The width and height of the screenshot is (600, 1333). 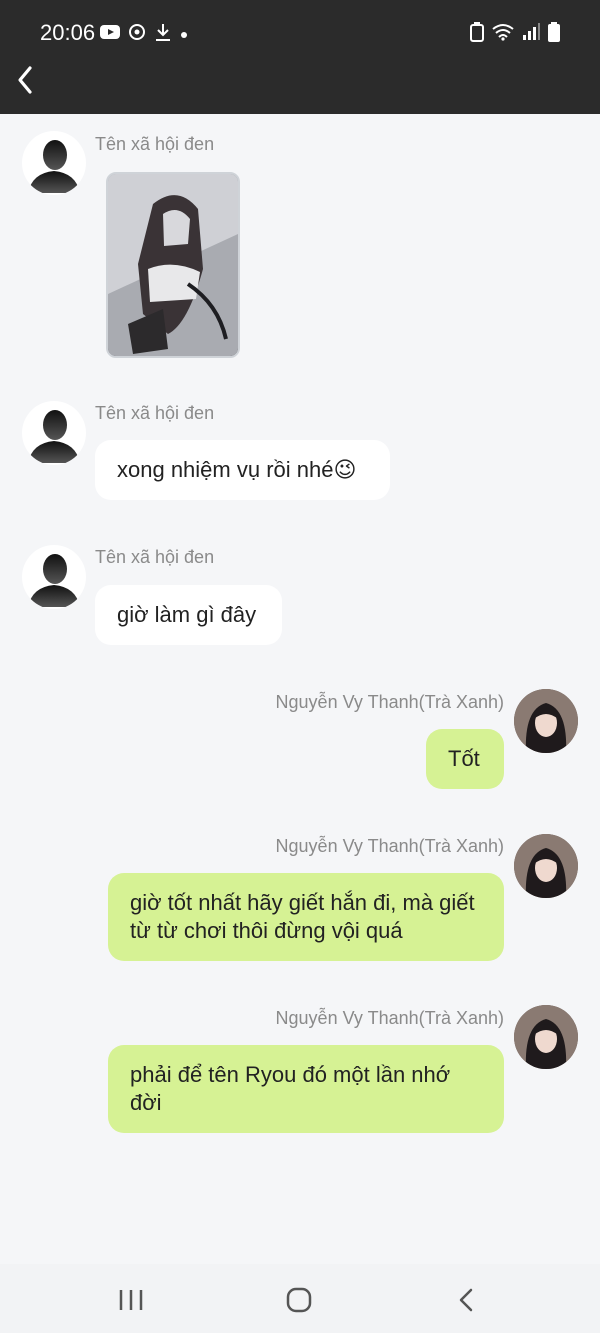 I want to click on message-bubble: giờ làm gì đây, so click(x=188, y=615).